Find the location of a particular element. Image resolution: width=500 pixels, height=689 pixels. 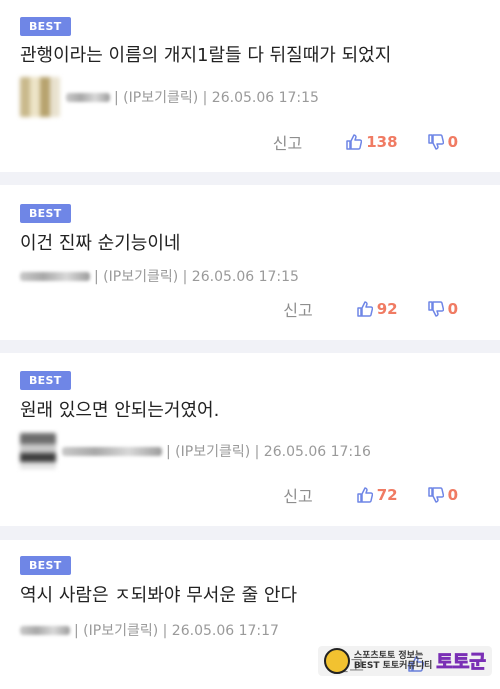

comment-text: 역시 사람은 ㅈ되봐야 무서운 줄 안다 is located at coordinates (159, 595).